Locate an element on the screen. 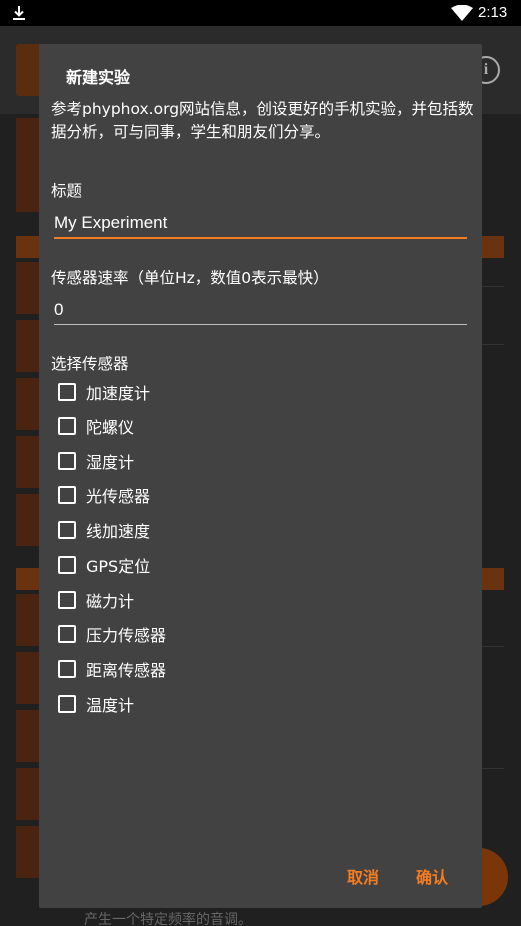 This screenshot has height=926, width=521. sensor-label: 光传感器 is located at coordinates (118, 496).